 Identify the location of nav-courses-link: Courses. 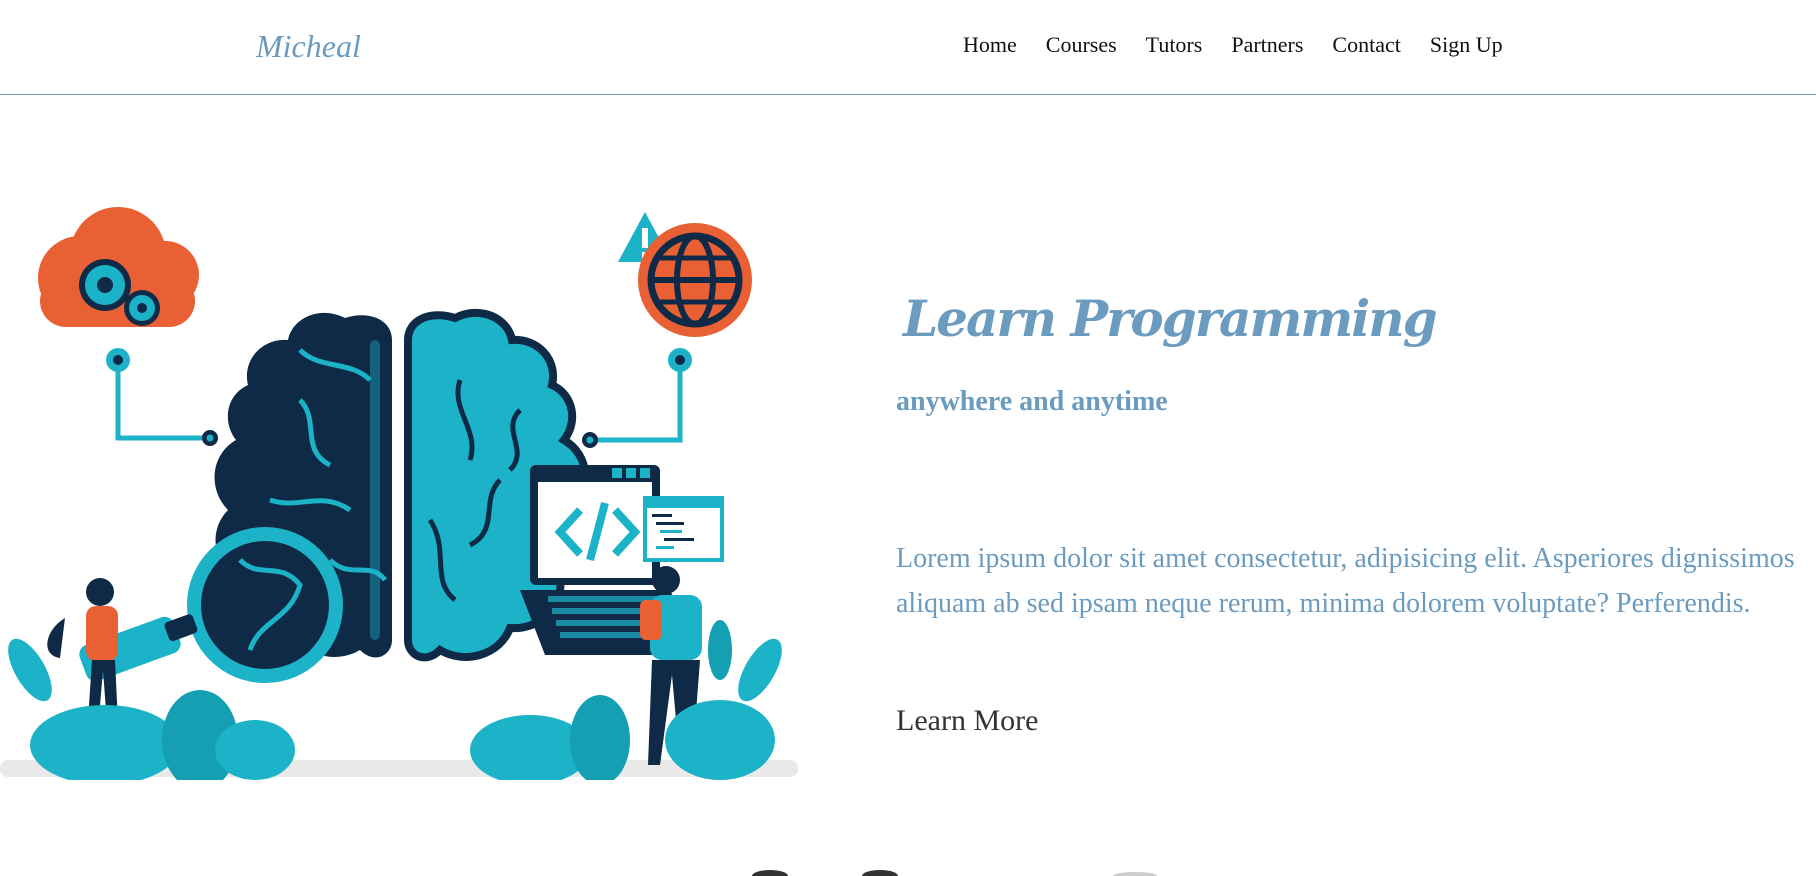
(1081, 45).